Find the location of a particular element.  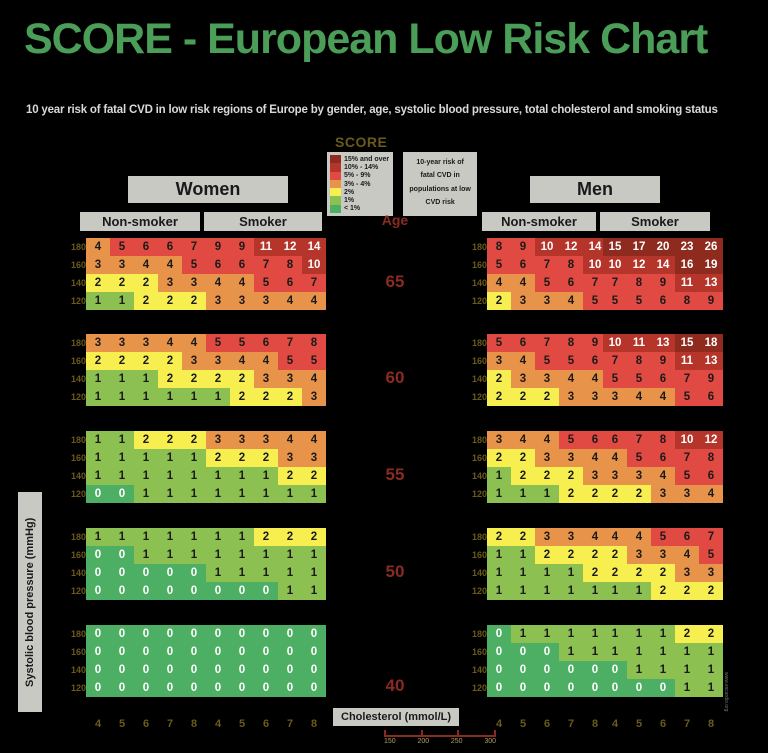

risk-grid-men-smoker-age55: 6 7 8 10 12 4 5 6 7 8 3 3 4 5 6 2 2 3 3 4 is located at coordinates (663, 467).